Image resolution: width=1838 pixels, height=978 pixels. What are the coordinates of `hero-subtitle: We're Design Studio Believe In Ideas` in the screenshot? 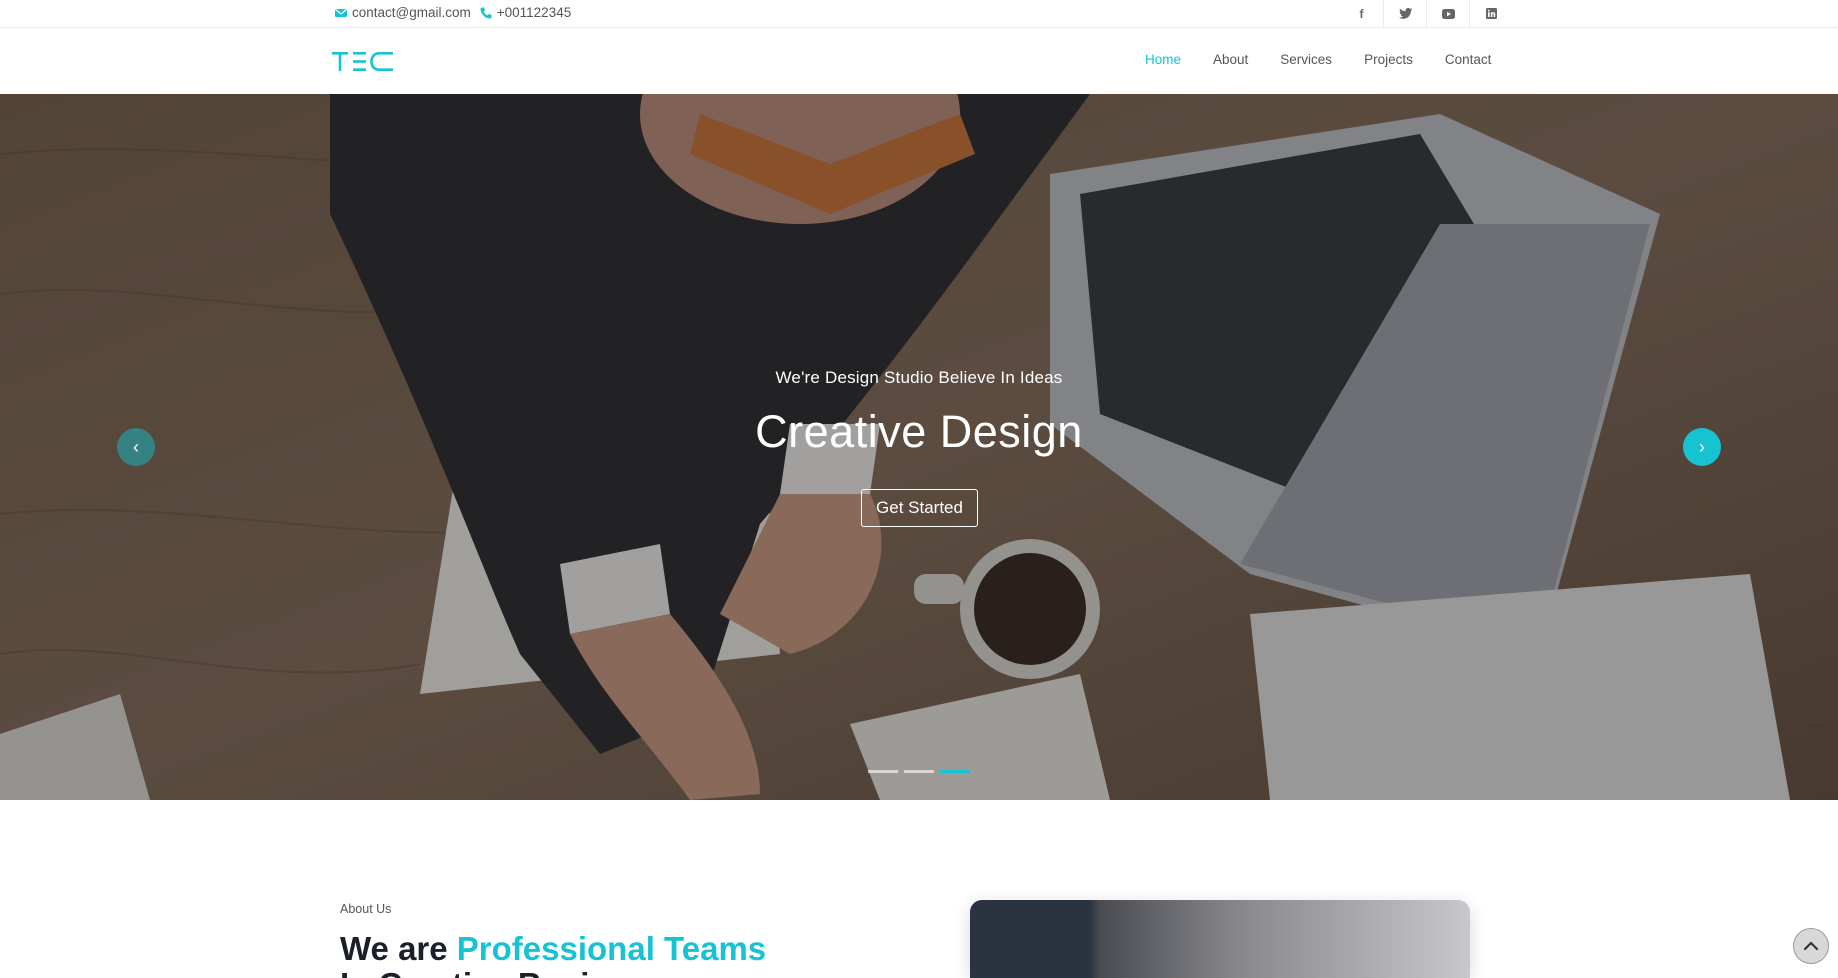 It's located at (919, 377).